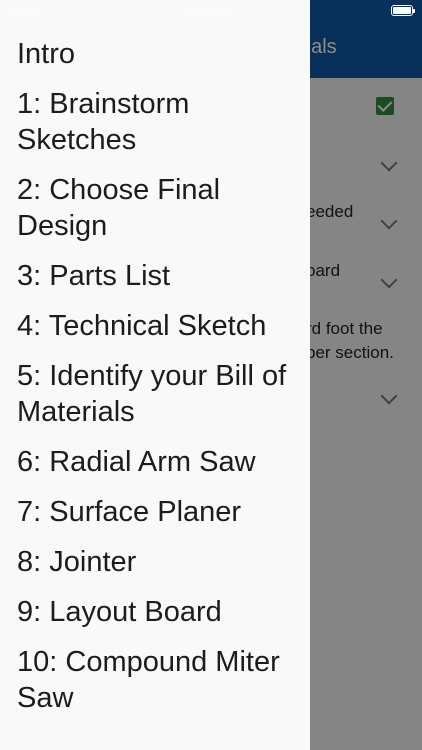 The image size is (422, 750). What do you see at coordinates (158, 462) in the screenshot?
I see `menu-item-radial-arm-saw: 6: Radial Arm Saw` at bounding box center [158, 462].